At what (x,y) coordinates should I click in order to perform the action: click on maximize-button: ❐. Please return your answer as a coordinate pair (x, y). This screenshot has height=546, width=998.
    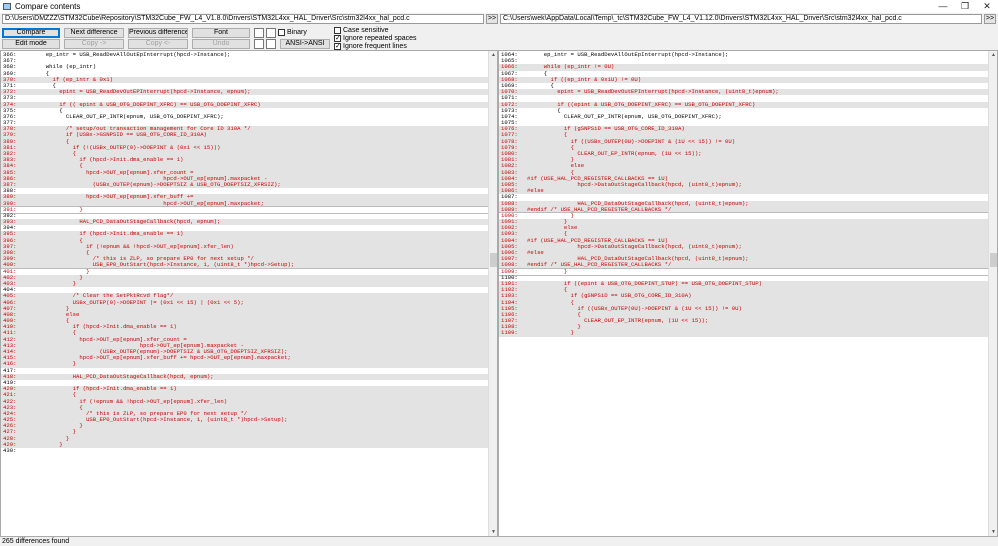
    Looking at the image, I should click on (965, 6).